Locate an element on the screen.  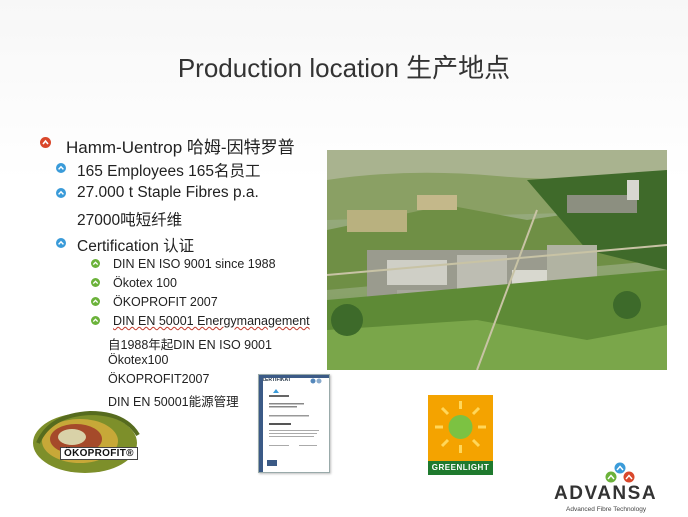
location-heading: Hamm-Uentrop 哈姆-因特罗普 is located at coordinates (180, 147).